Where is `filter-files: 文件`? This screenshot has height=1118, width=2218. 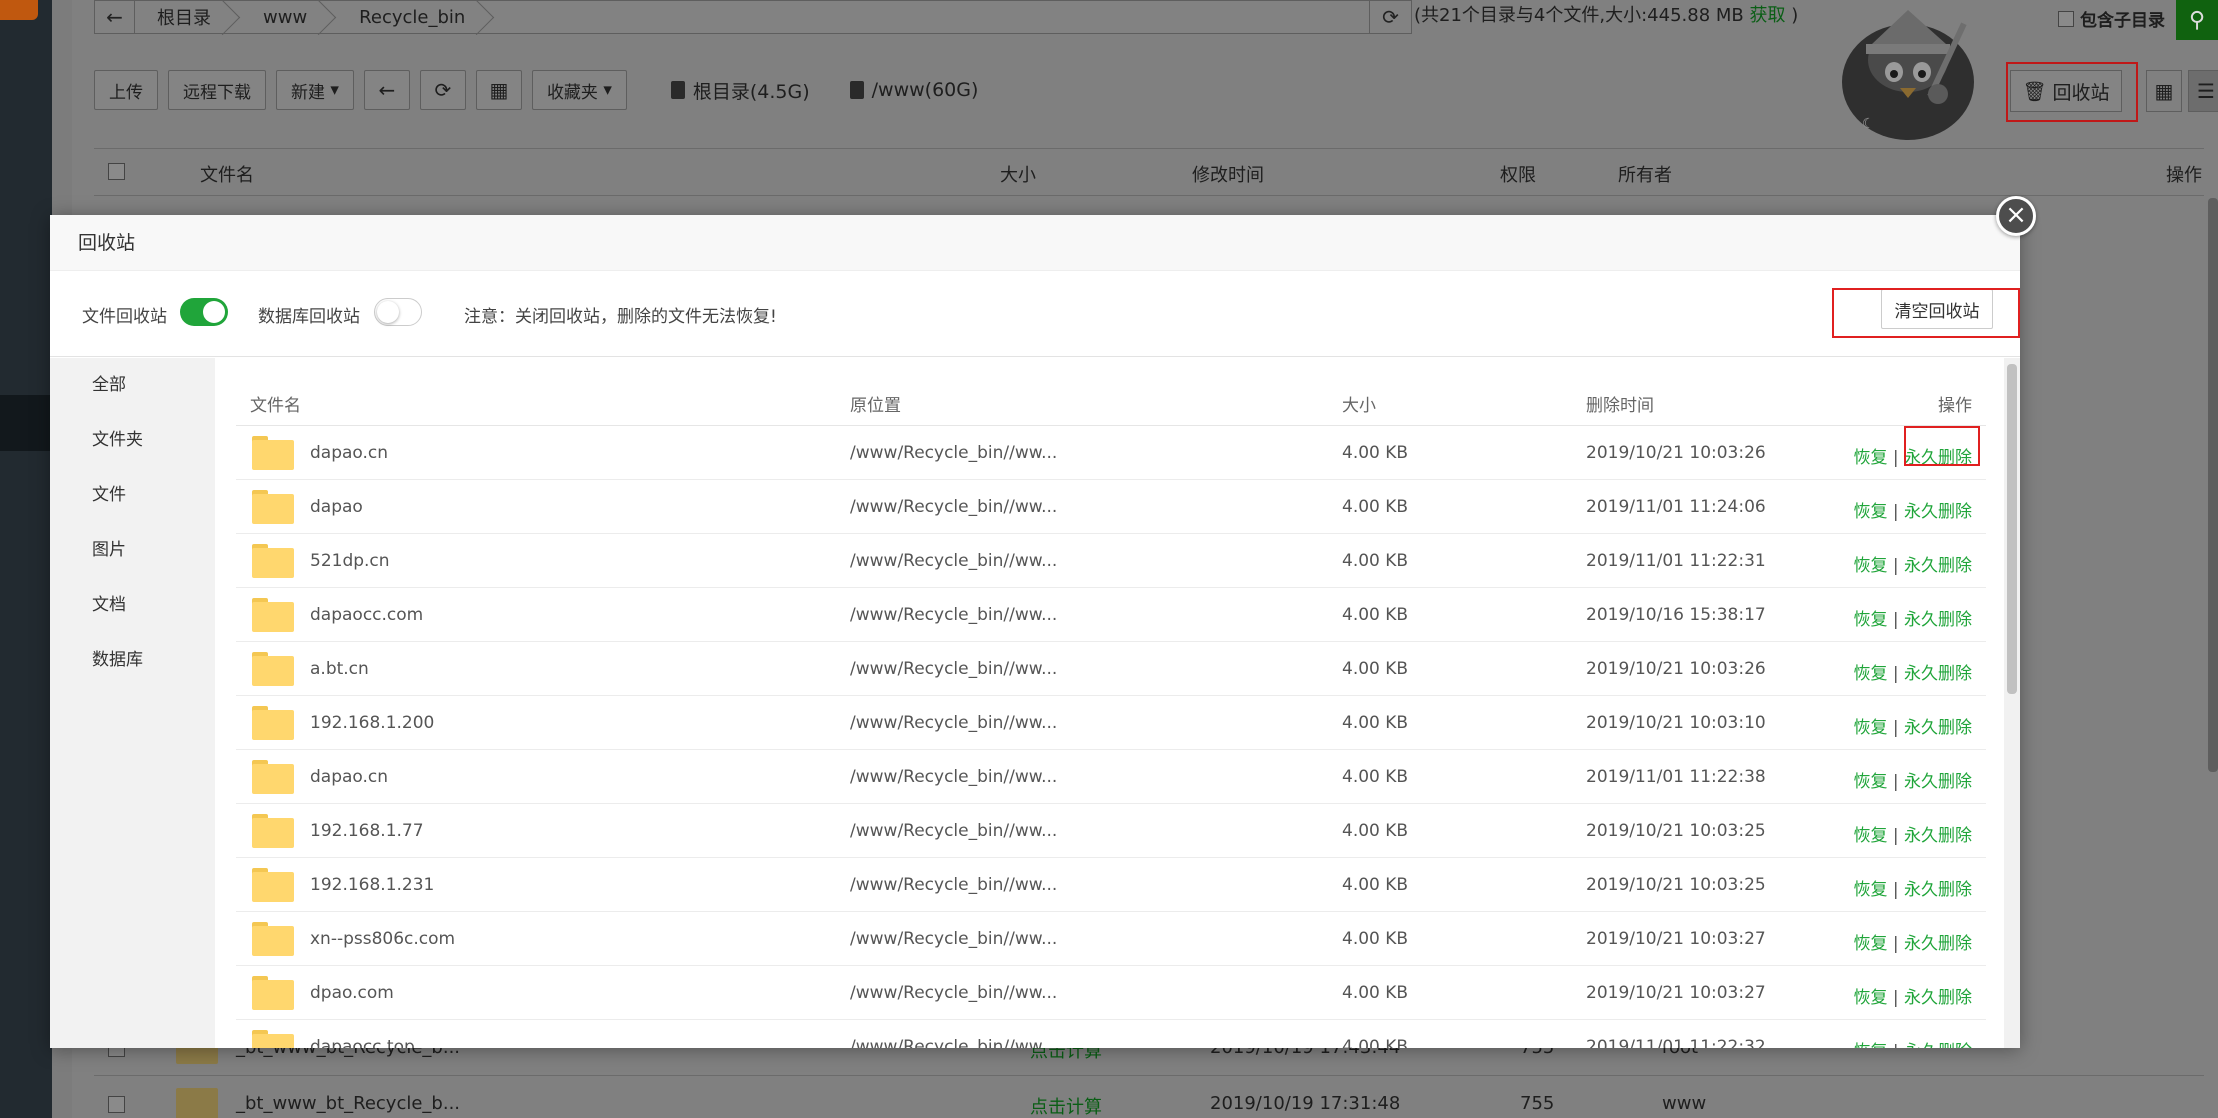
filter-files: 文件 is located at coordinates (132, 495).